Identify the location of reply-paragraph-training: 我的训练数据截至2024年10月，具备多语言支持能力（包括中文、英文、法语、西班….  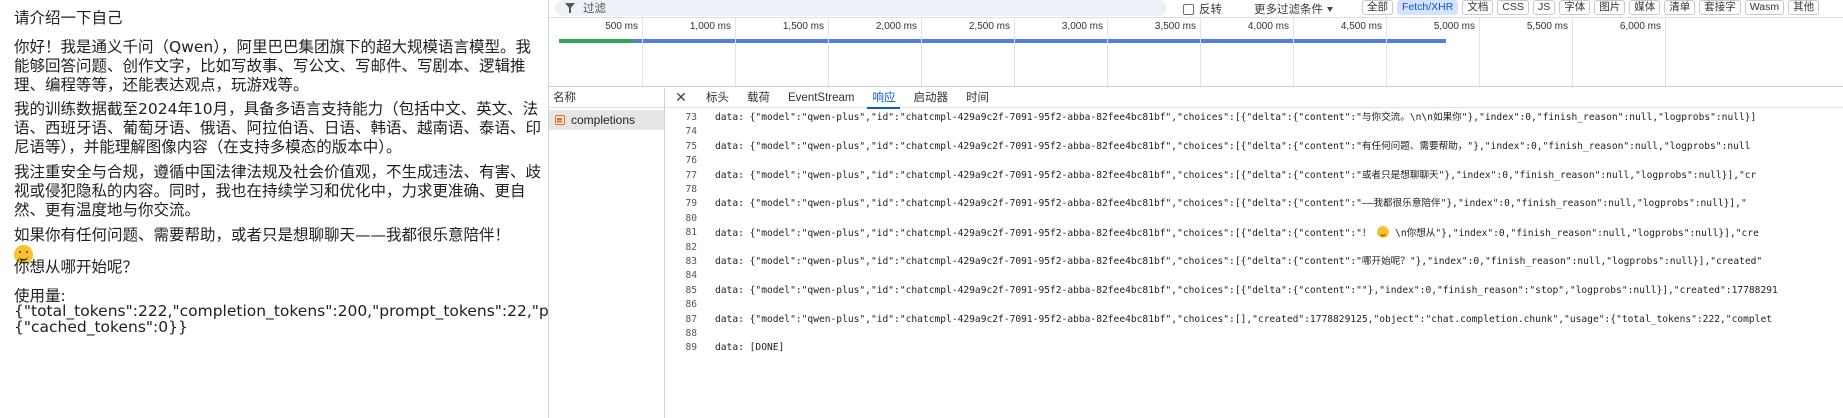
(278, 128).